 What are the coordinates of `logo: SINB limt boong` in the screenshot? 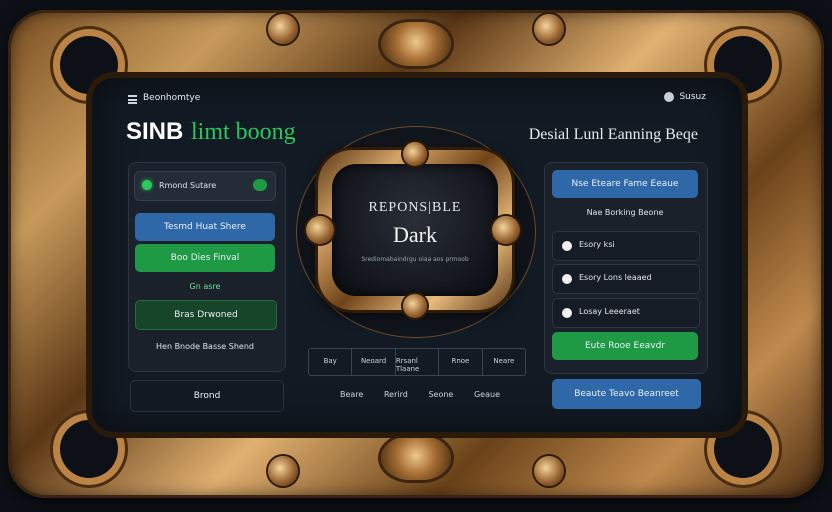 It's located at (211, 131).